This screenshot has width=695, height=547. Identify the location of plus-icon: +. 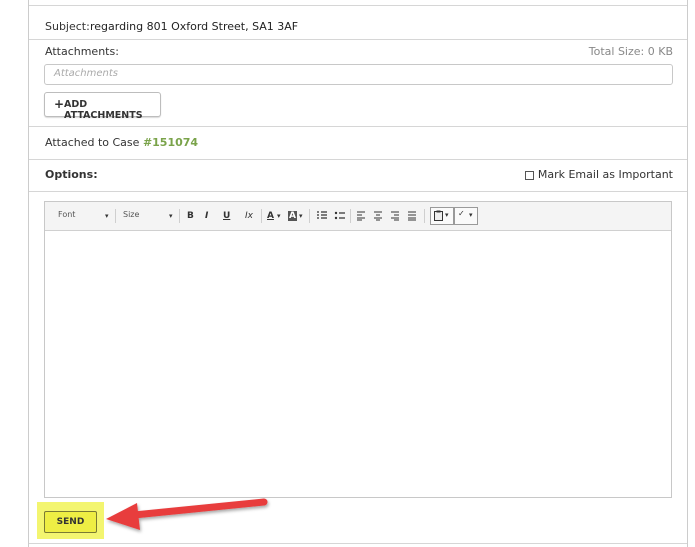
(59, 104).